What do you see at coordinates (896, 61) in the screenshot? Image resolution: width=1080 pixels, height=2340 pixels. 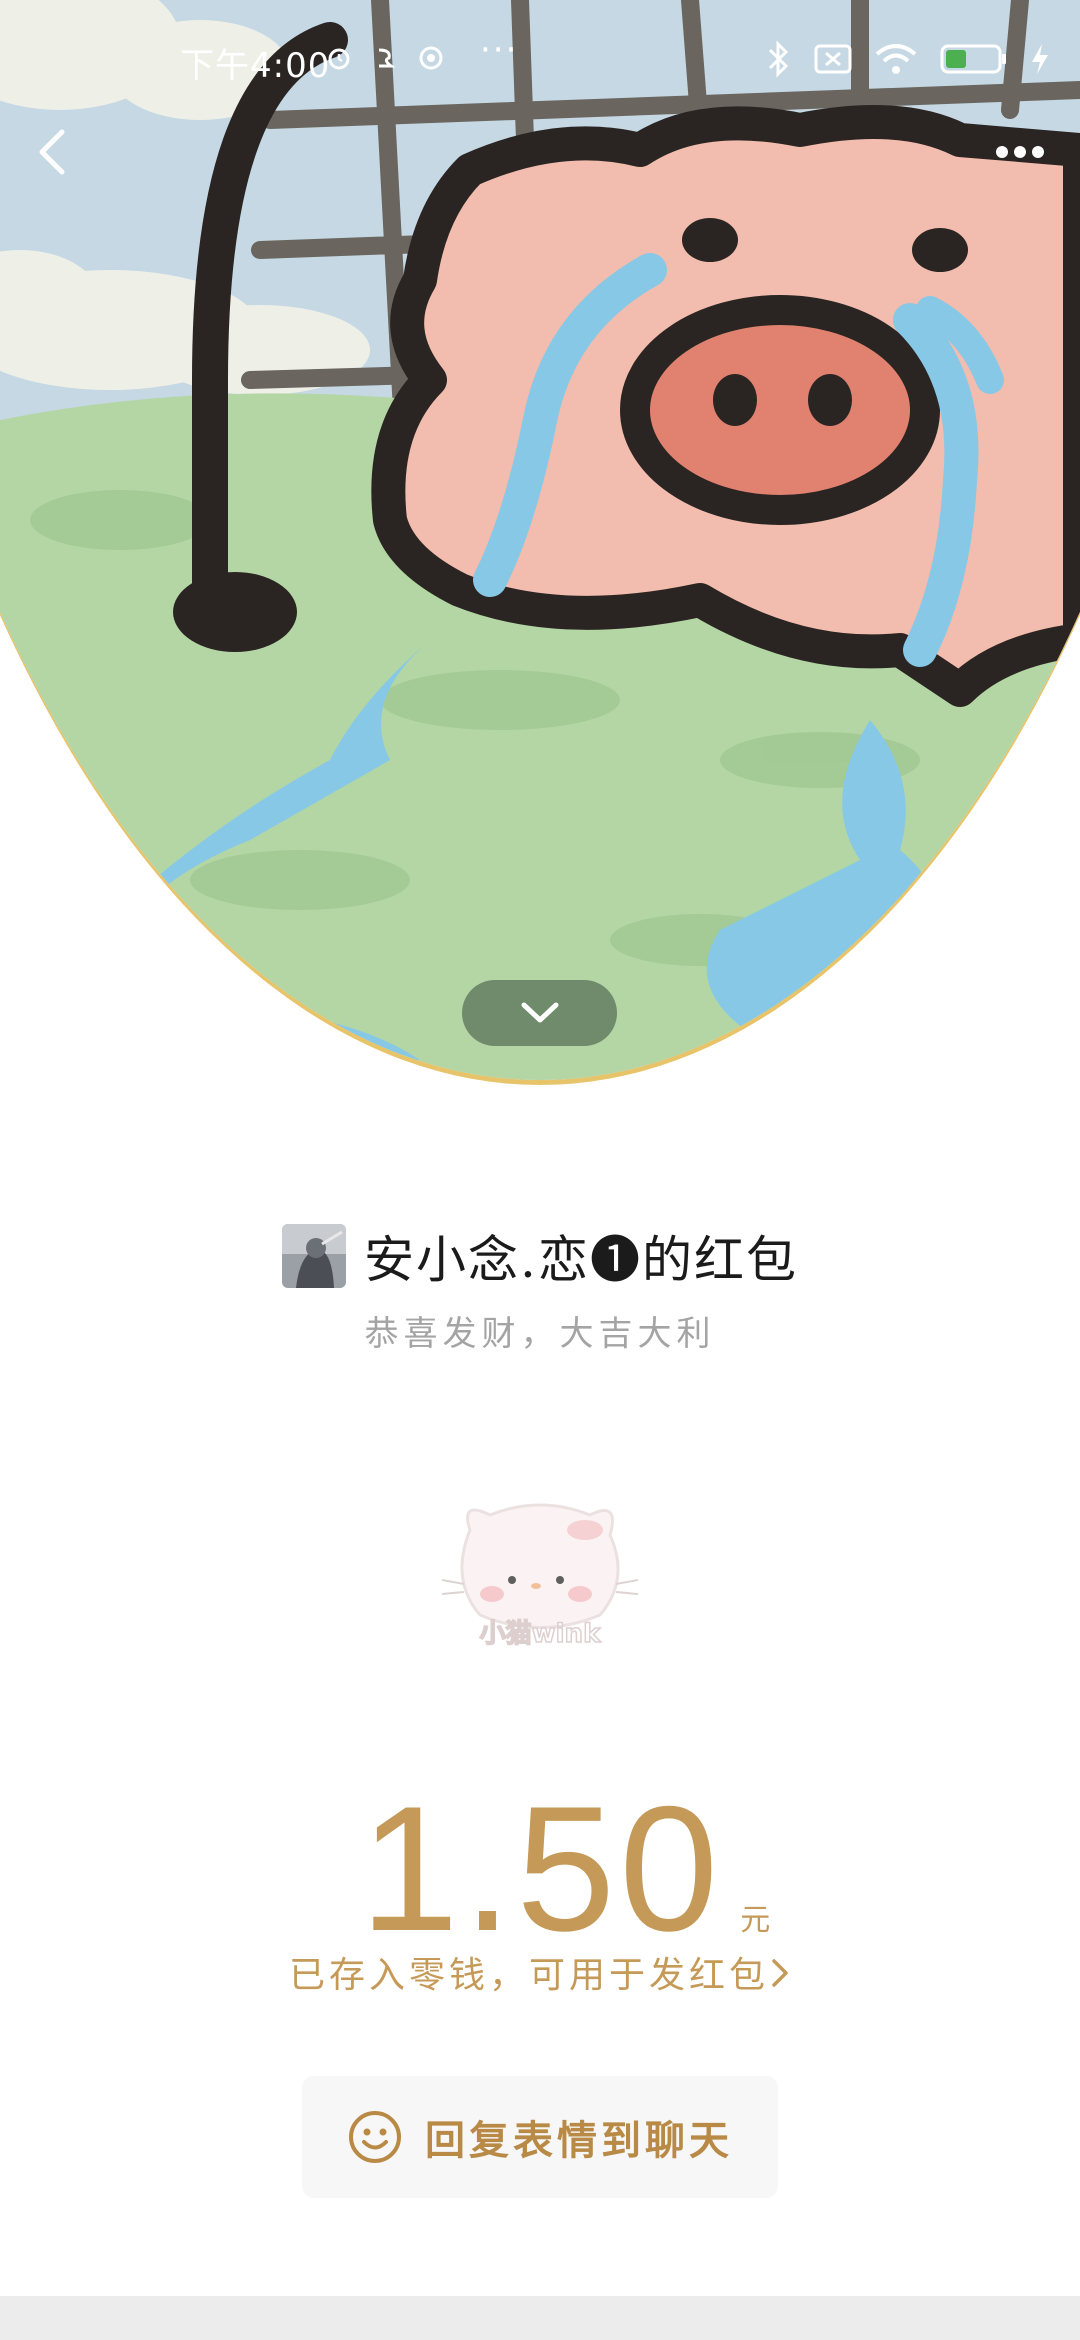 I see `wifi-icon` at bounding box center [896, 61].